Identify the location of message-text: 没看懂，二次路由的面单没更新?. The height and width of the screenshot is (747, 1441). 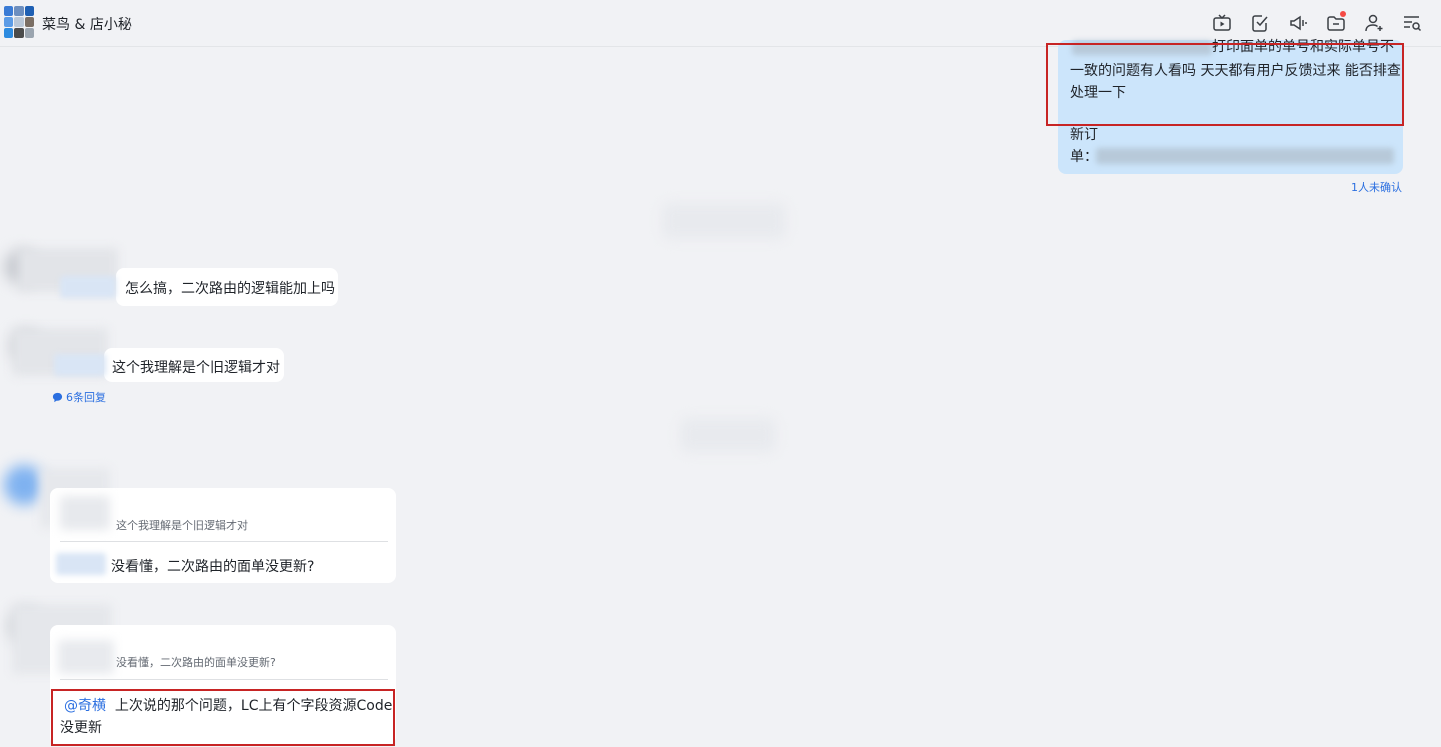
(213, 567).